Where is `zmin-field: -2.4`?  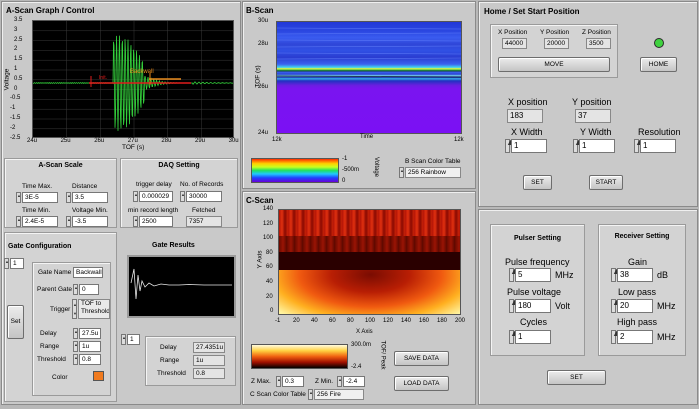
zmin-field: -2.4 is located at coordinates (354, 381).